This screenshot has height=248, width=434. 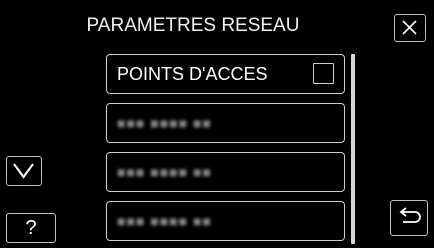 What do you see at coordinates (192, 74) in the screenshot?
I see `list-item-label: POINTS D'ACCES` at bounding box center [192, 74].